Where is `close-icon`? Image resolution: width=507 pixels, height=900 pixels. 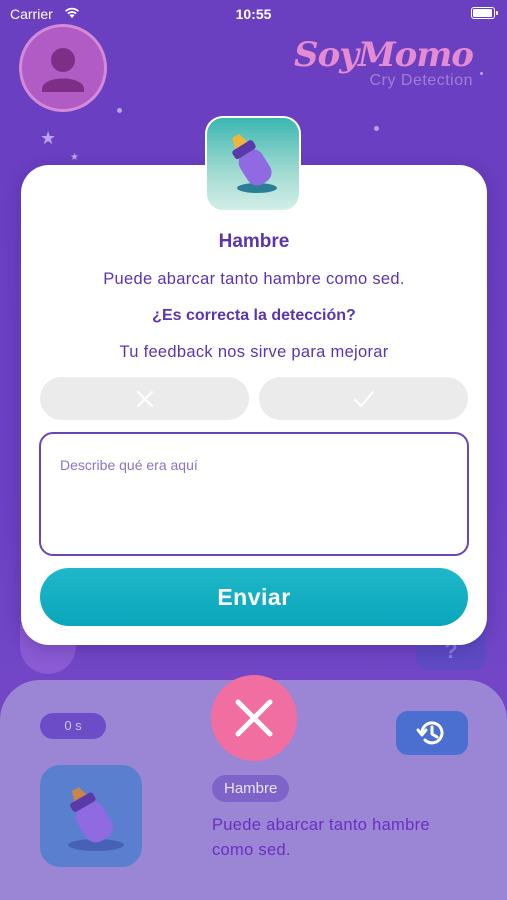 close-icon is located at coordinates (254, 718).